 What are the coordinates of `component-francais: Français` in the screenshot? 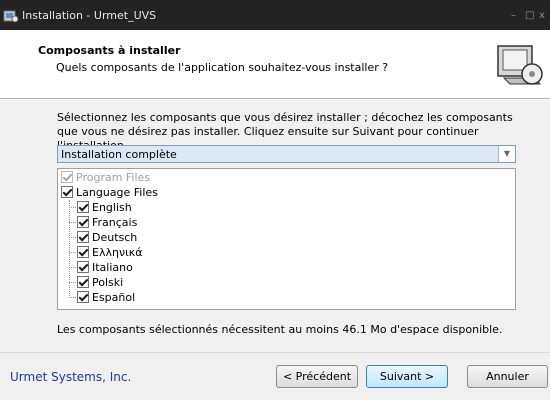 It's located at (107, 222).